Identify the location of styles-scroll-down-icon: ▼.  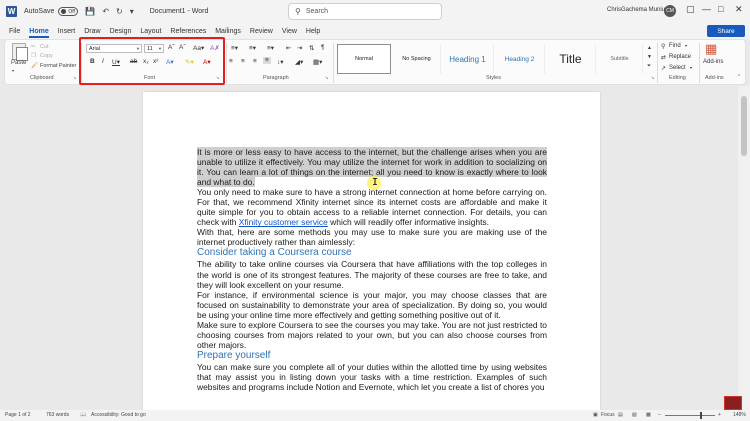
(649, 57).